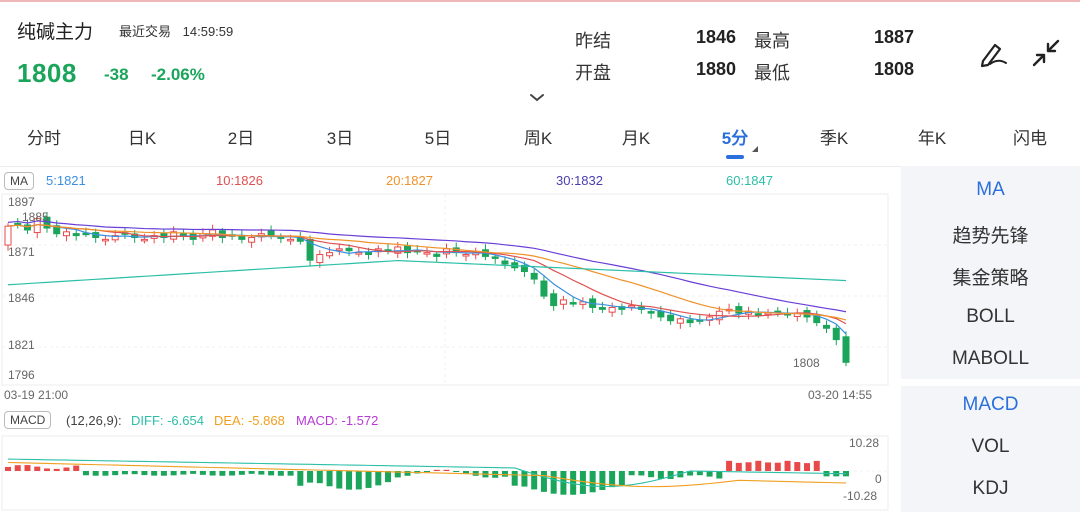 This screenshot has width=1080, height=512. I want to click on indicator-panel: MA 趋势先锋 集金策略 BOLL MABOLL MACD VOL KDJ, so click(990, 339).